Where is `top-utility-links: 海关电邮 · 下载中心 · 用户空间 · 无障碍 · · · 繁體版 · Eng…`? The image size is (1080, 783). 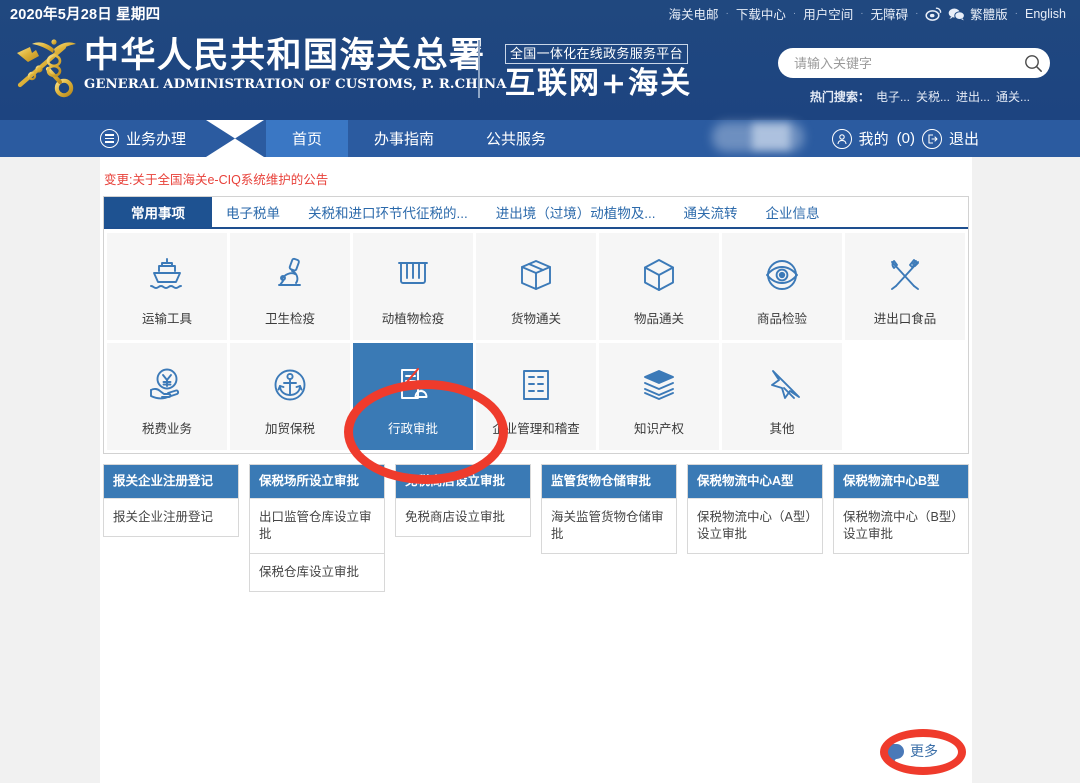
top-utility-links: 海关电邮 · 下载中心 · 用户空间 · 无障碍 · · · 繁體版 · Eng… is located at coordinates (867, 13).